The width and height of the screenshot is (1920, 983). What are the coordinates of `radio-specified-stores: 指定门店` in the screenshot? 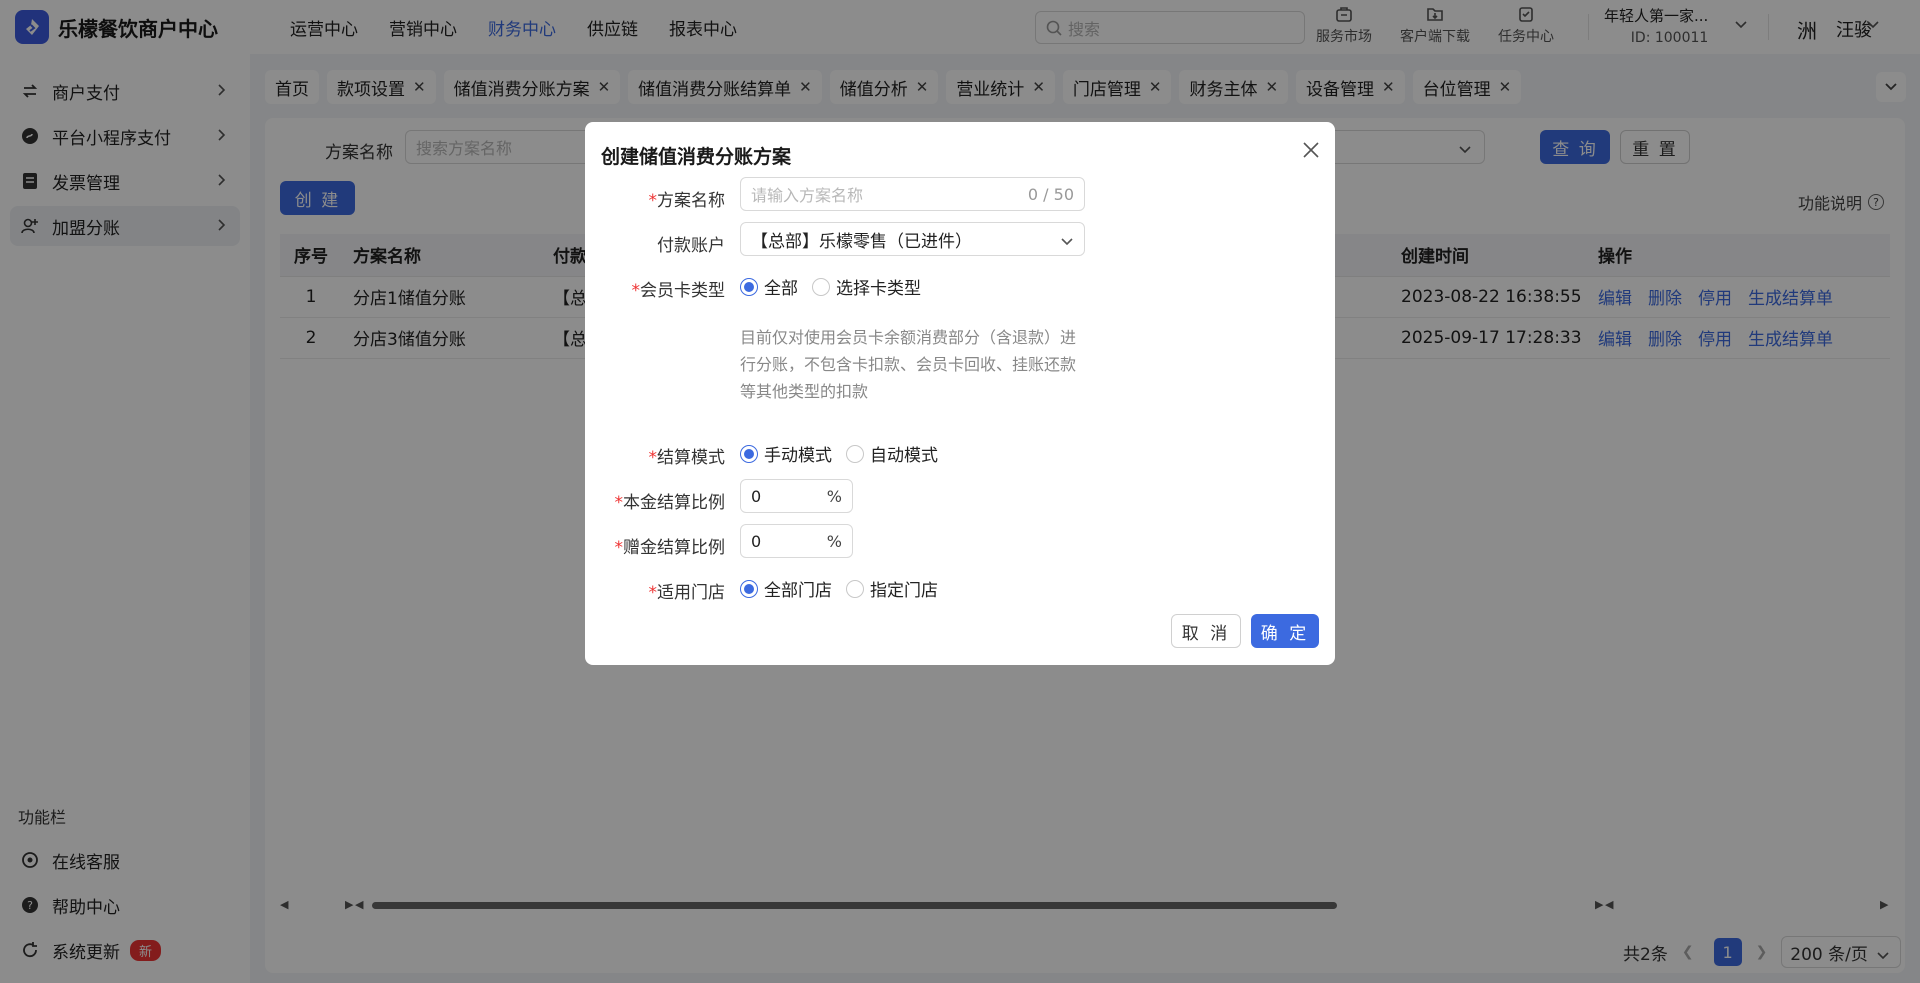 It's located at (892, 588).